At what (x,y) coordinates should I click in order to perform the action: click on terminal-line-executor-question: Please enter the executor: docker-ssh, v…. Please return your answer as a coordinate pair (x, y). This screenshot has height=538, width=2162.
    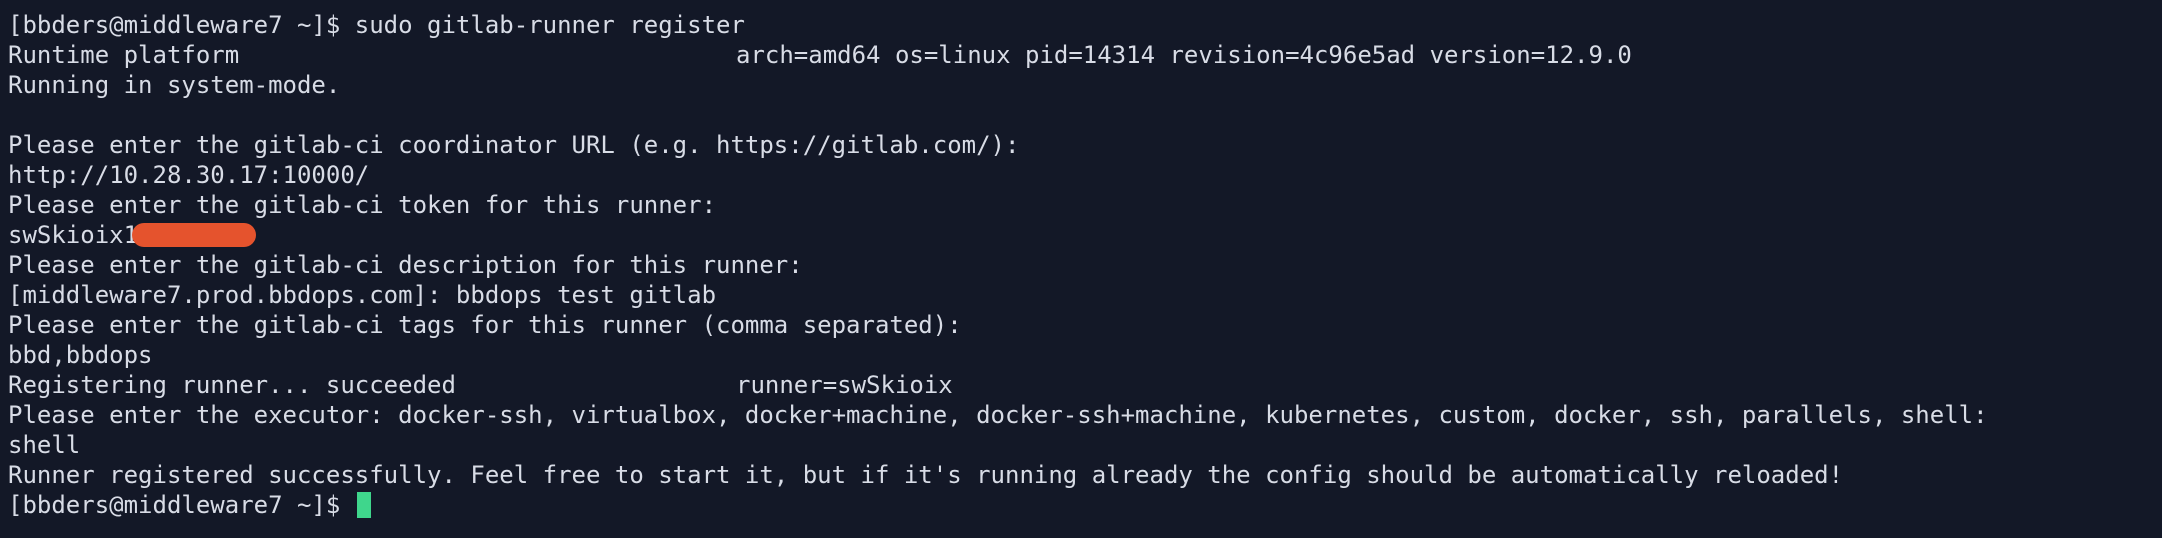
    Looking at the image, I should click on (998, 415).